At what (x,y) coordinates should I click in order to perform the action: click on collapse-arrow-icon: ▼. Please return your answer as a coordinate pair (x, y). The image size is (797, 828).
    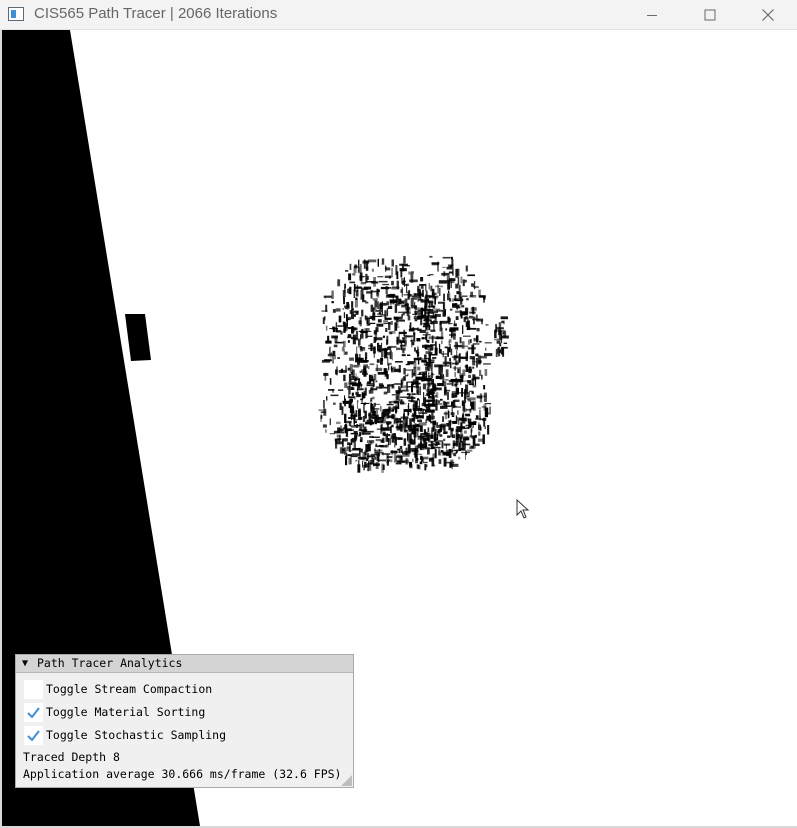
    Looking at the image, I should click on (25, 663).